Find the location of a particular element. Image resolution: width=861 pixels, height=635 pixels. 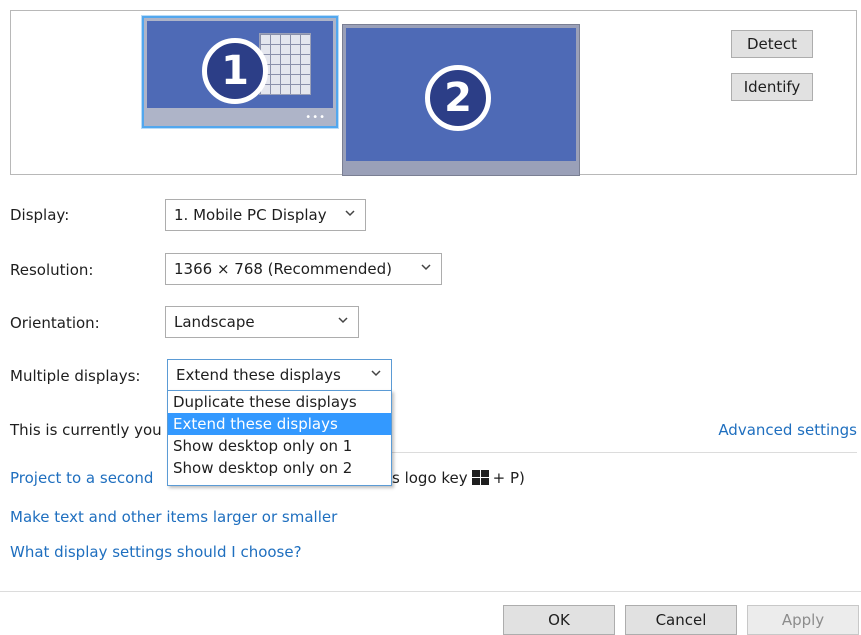

apply-button: Apply is located at coordinates (803, 620).